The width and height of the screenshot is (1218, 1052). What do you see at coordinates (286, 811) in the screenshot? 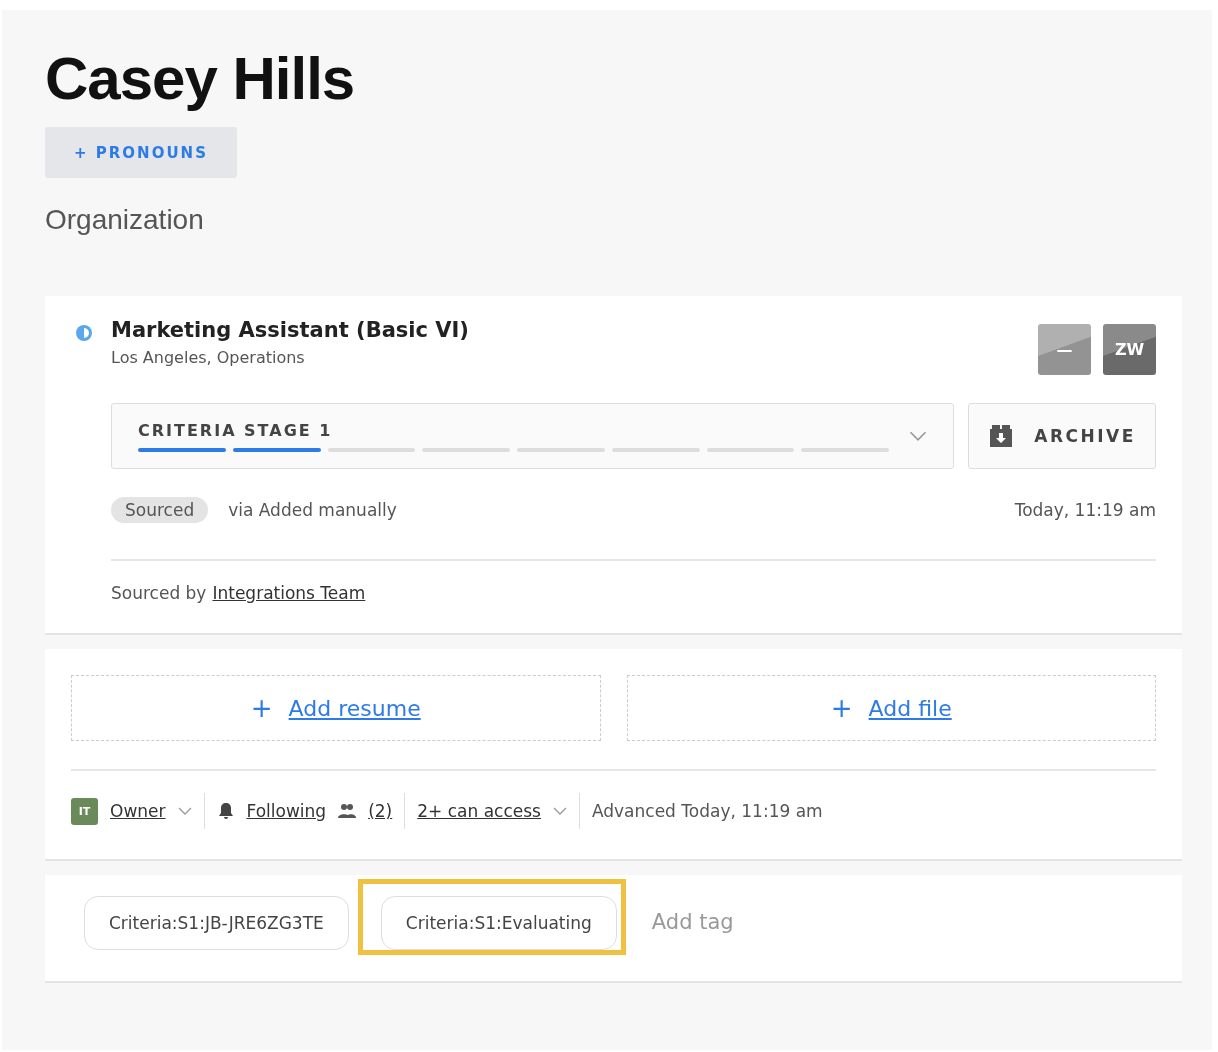
I see `following-link: Following` at bounding box center [286, 811].